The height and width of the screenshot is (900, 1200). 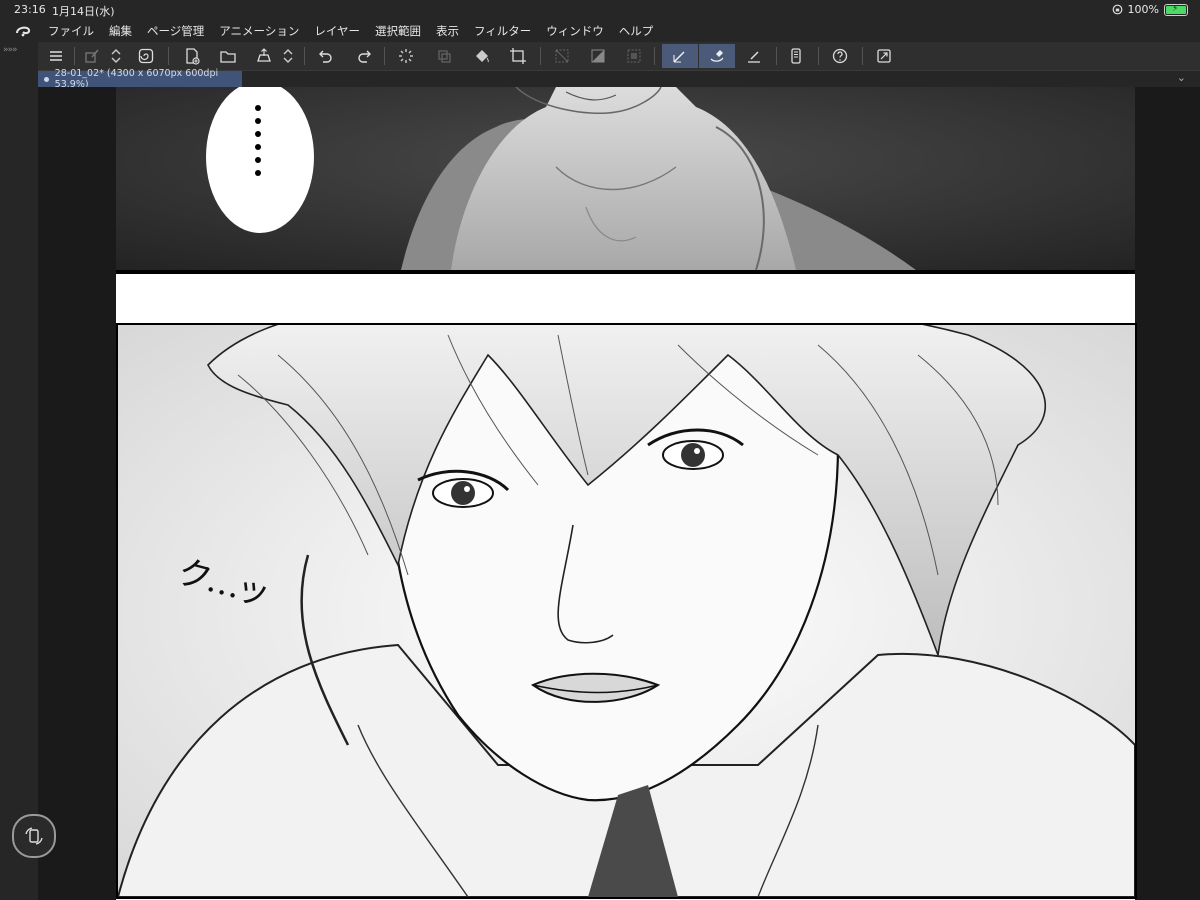 What do you see at coordinates (447, 31) in the screenshot?
I see `menu-view: 表示` at bounding box center [447, 31].